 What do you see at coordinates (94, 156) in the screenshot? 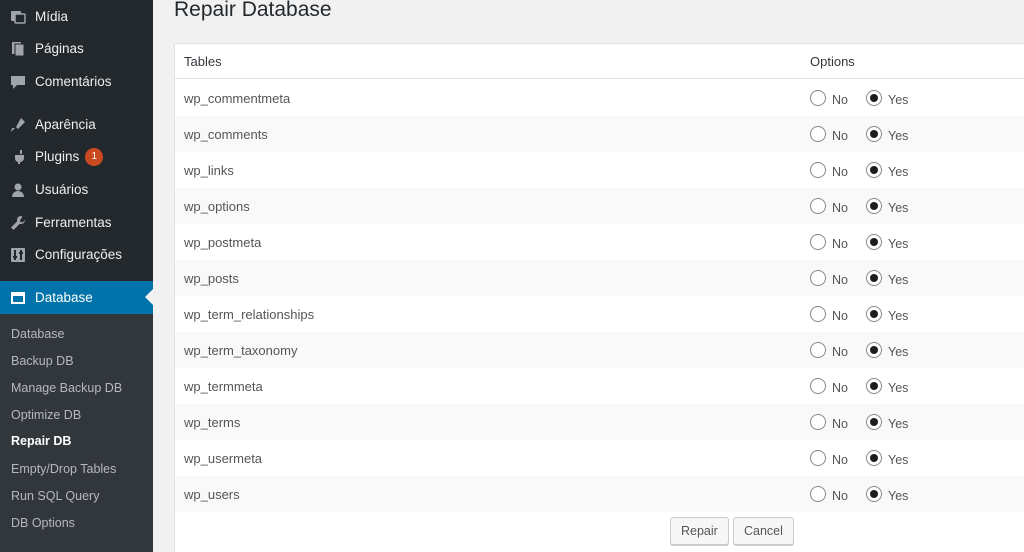
I see `update-count-badge: 1` at bounding box center [94, 156].